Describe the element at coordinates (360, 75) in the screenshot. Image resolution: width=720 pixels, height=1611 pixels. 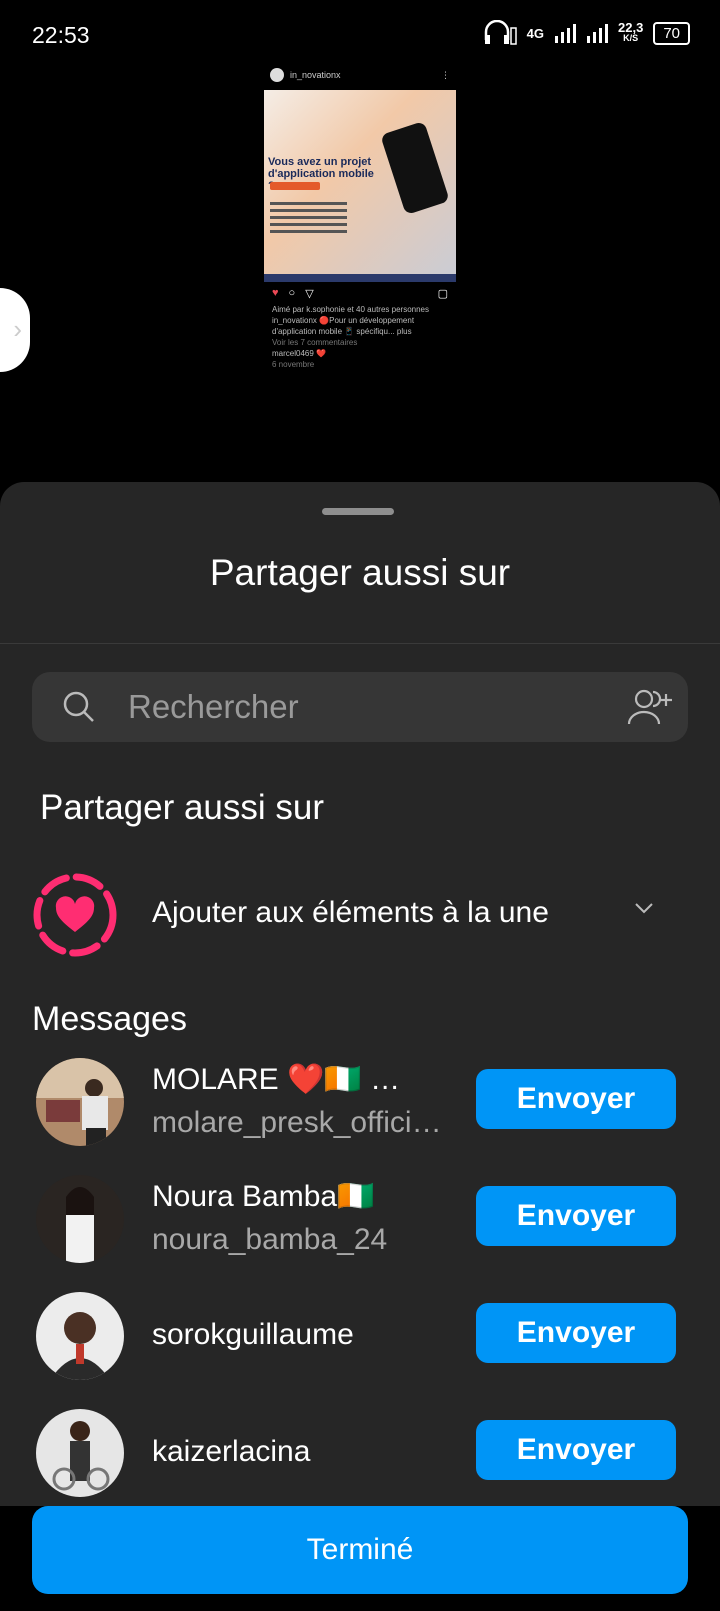
I see `post-header: in_novationx ⋮` at that location.